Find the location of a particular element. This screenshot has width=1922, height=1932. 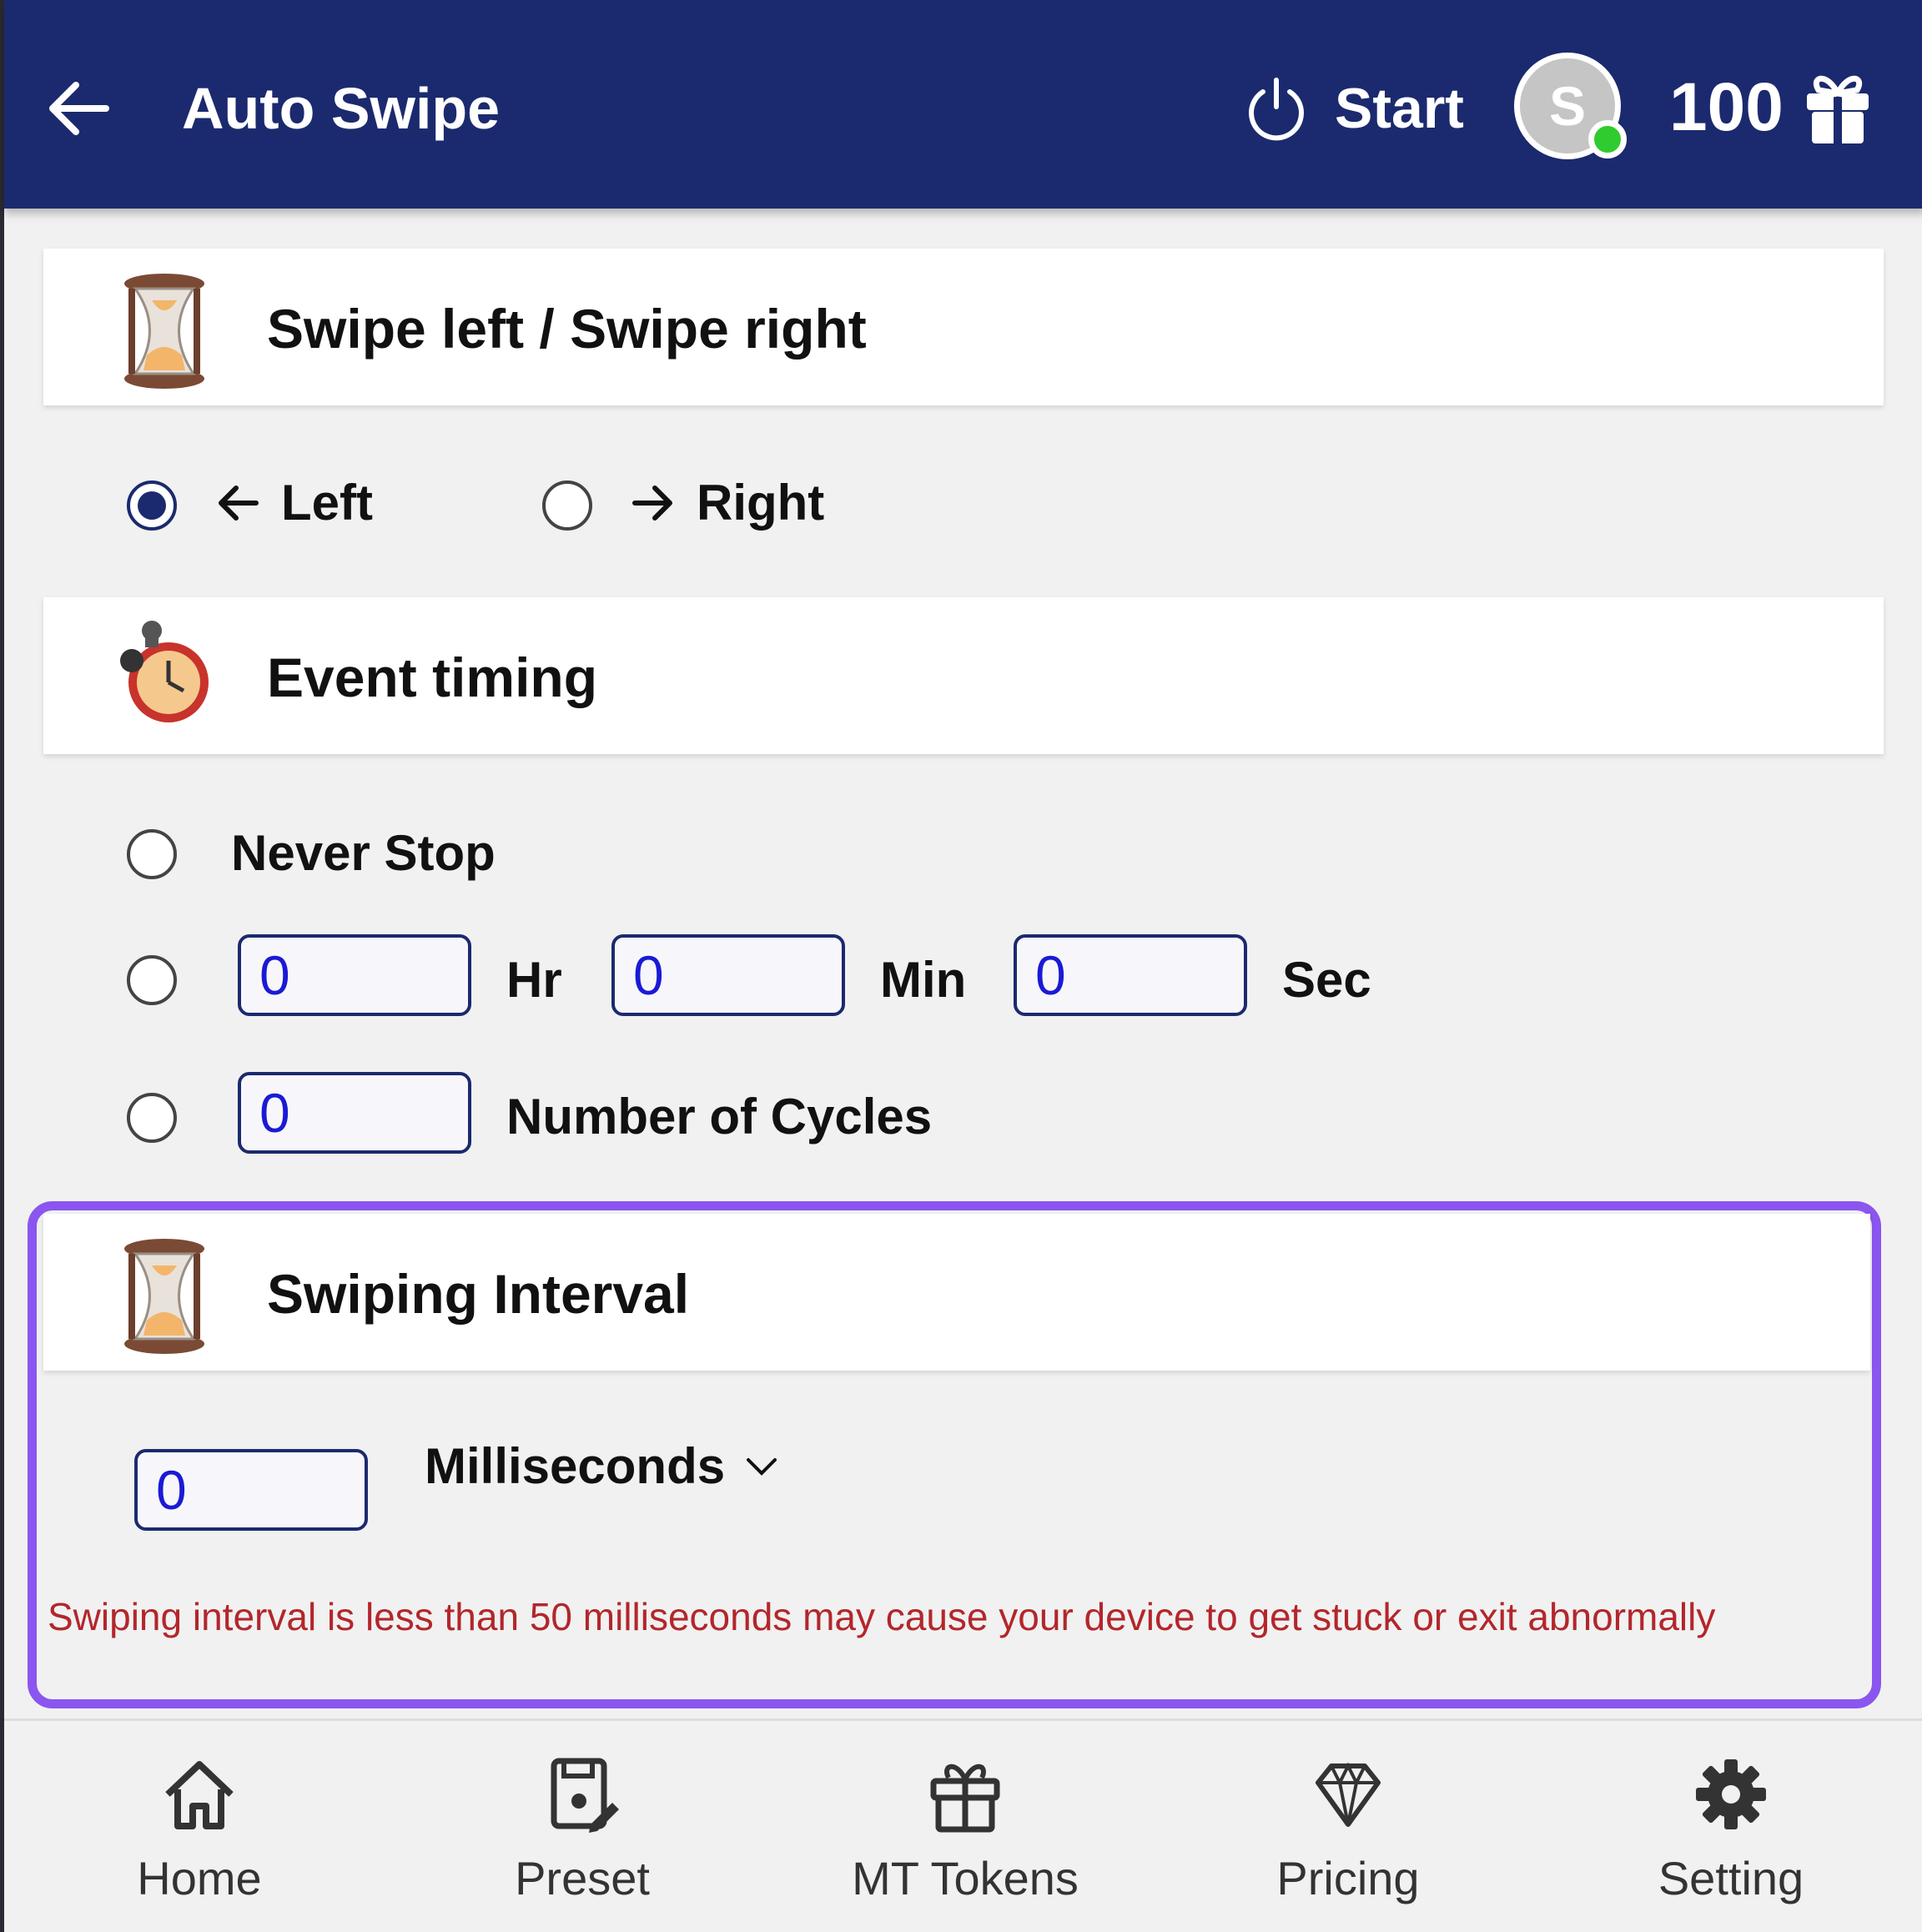

chevron-down-icon is located at coordinates (762, 1466).